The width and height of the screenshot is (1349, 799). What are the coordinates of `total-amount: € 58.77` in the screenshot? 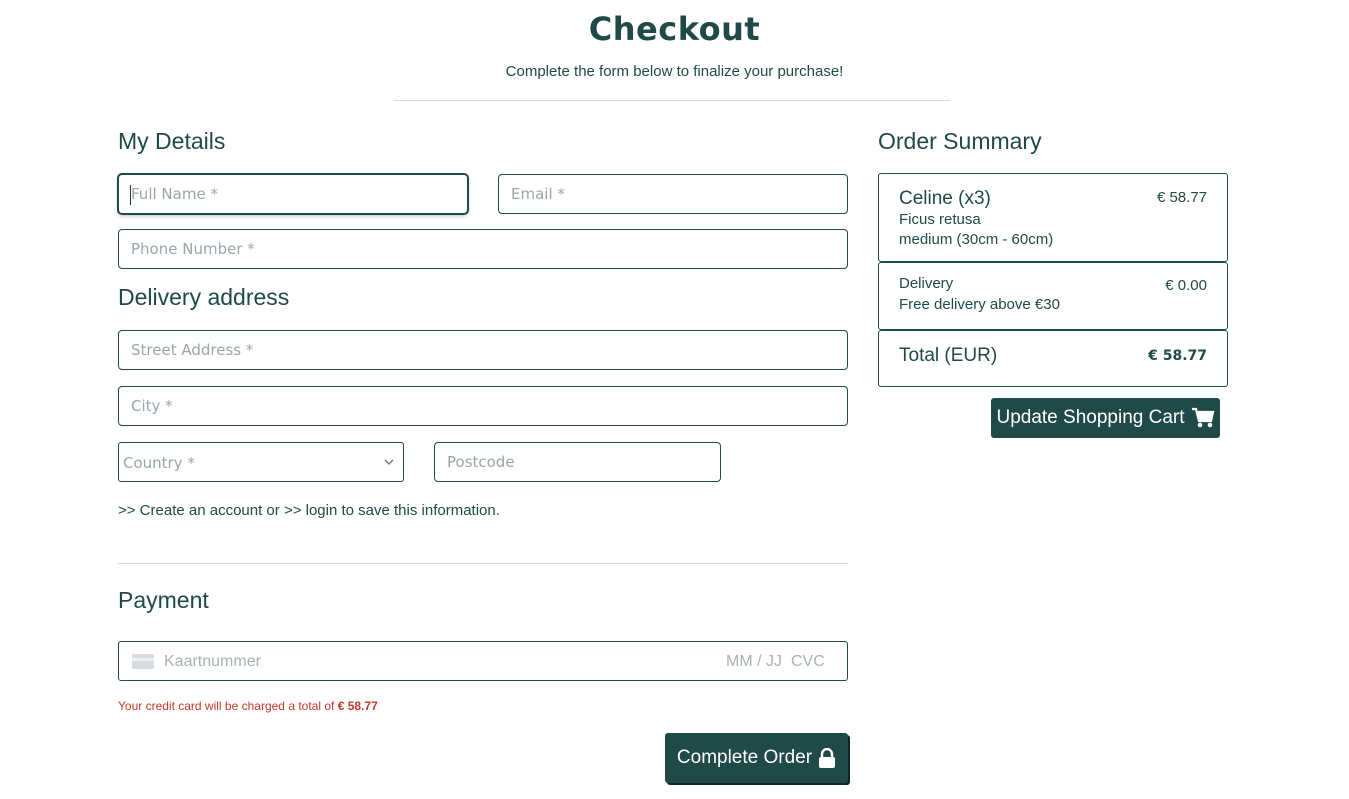 It's located at (1177, 356).